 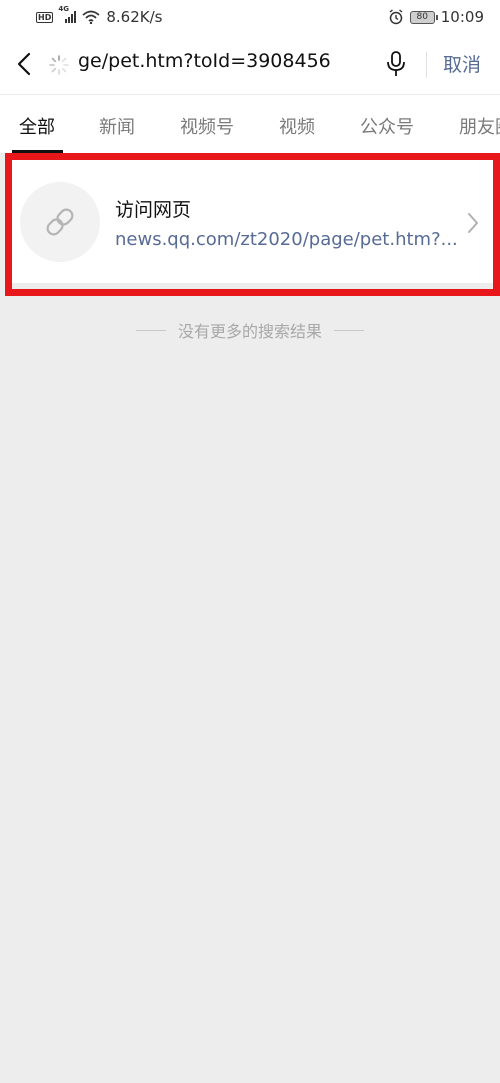 I want to click on result-title: 访问网页, so click(x=153, y=210).